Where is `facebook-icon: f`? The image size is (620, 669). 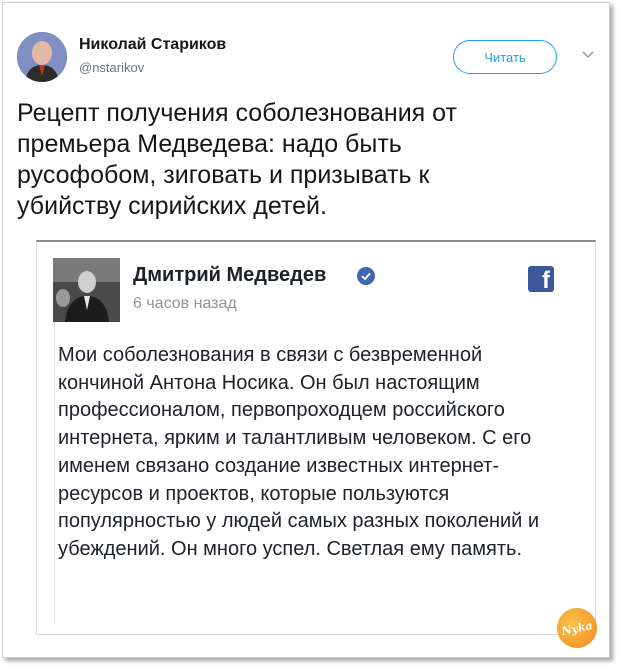 facebook-icon: f is located at coordinates (541, 279).